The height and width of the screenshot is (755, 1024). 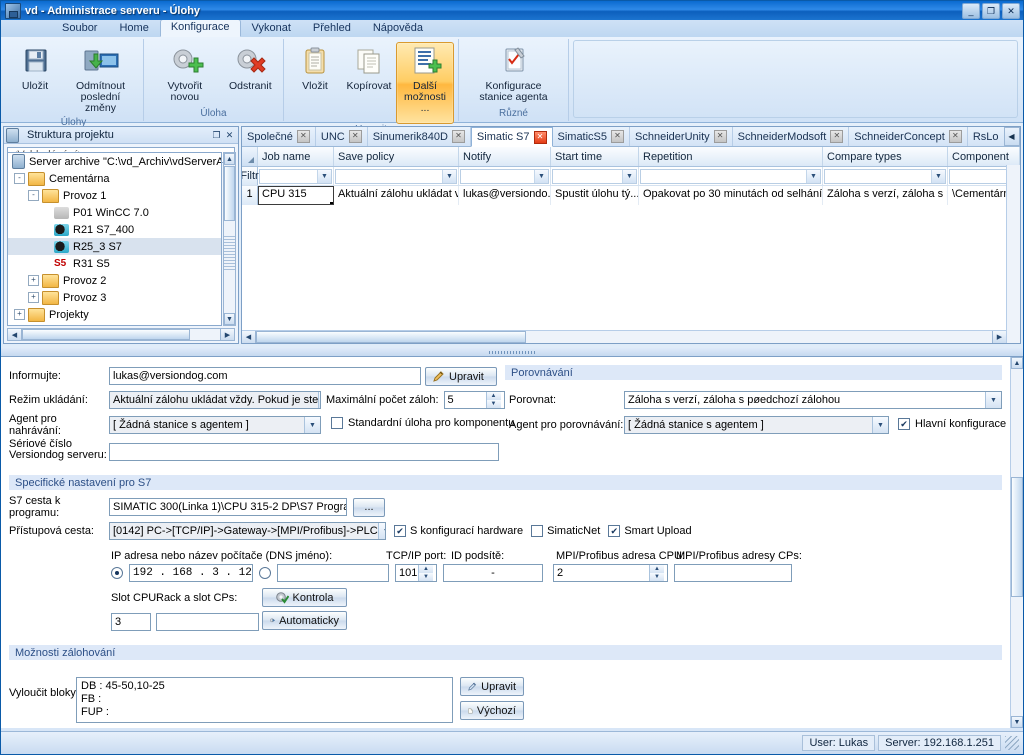 I want to click on tab-scroll-right-button: ▶, so click(x=1019, y=136).